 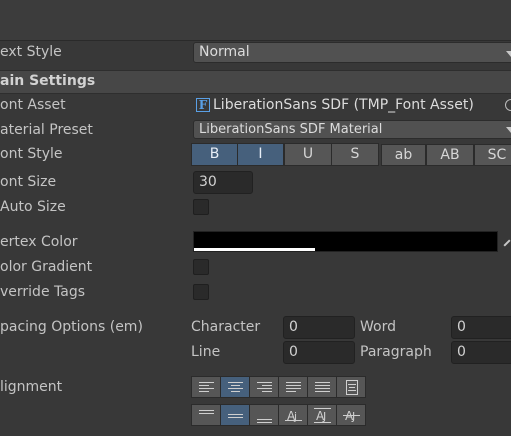 I want to click on paragraph-spacing-label: Paragraph, so click(x=396, y=352).